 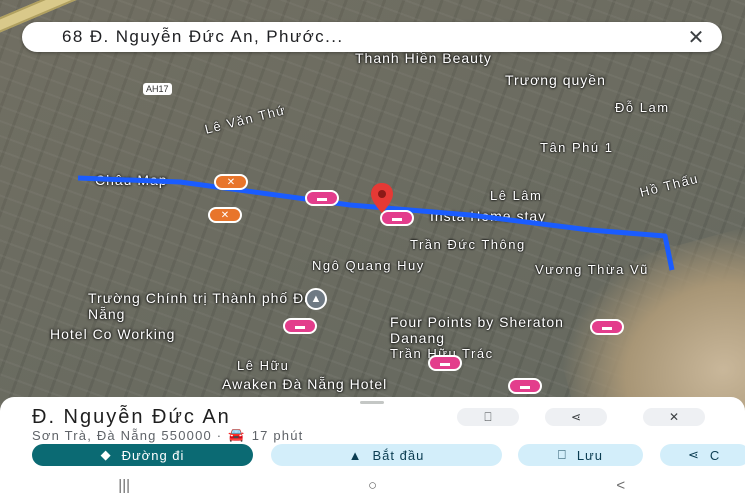 I want to click on share-icon-button: ⋖, so click(x=576, y=417).